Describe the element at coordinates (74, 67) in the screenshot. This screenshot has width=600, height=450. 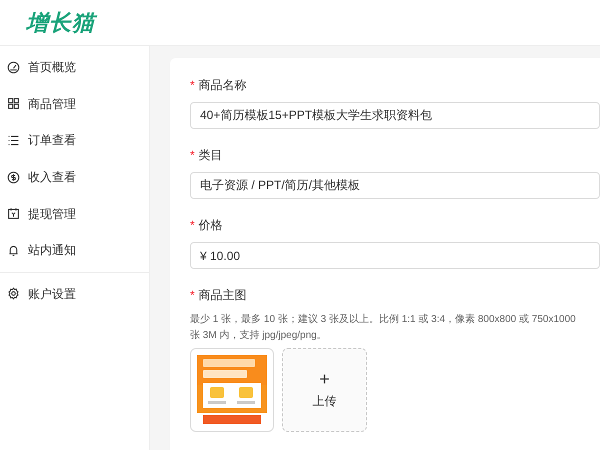
I see `sidebar-item: 首页概览` at that location.